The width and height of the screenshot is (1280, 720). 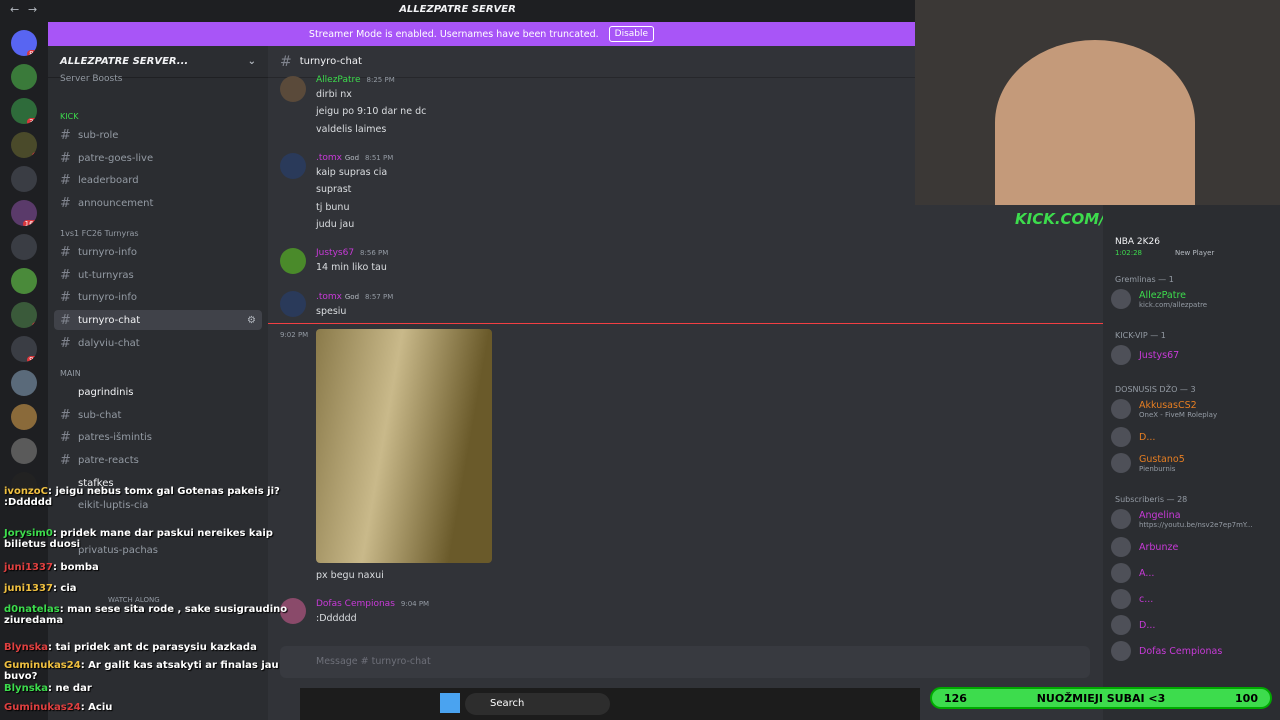 I want to click on message-text: kaip supras cia, so click(x=352, y=172).